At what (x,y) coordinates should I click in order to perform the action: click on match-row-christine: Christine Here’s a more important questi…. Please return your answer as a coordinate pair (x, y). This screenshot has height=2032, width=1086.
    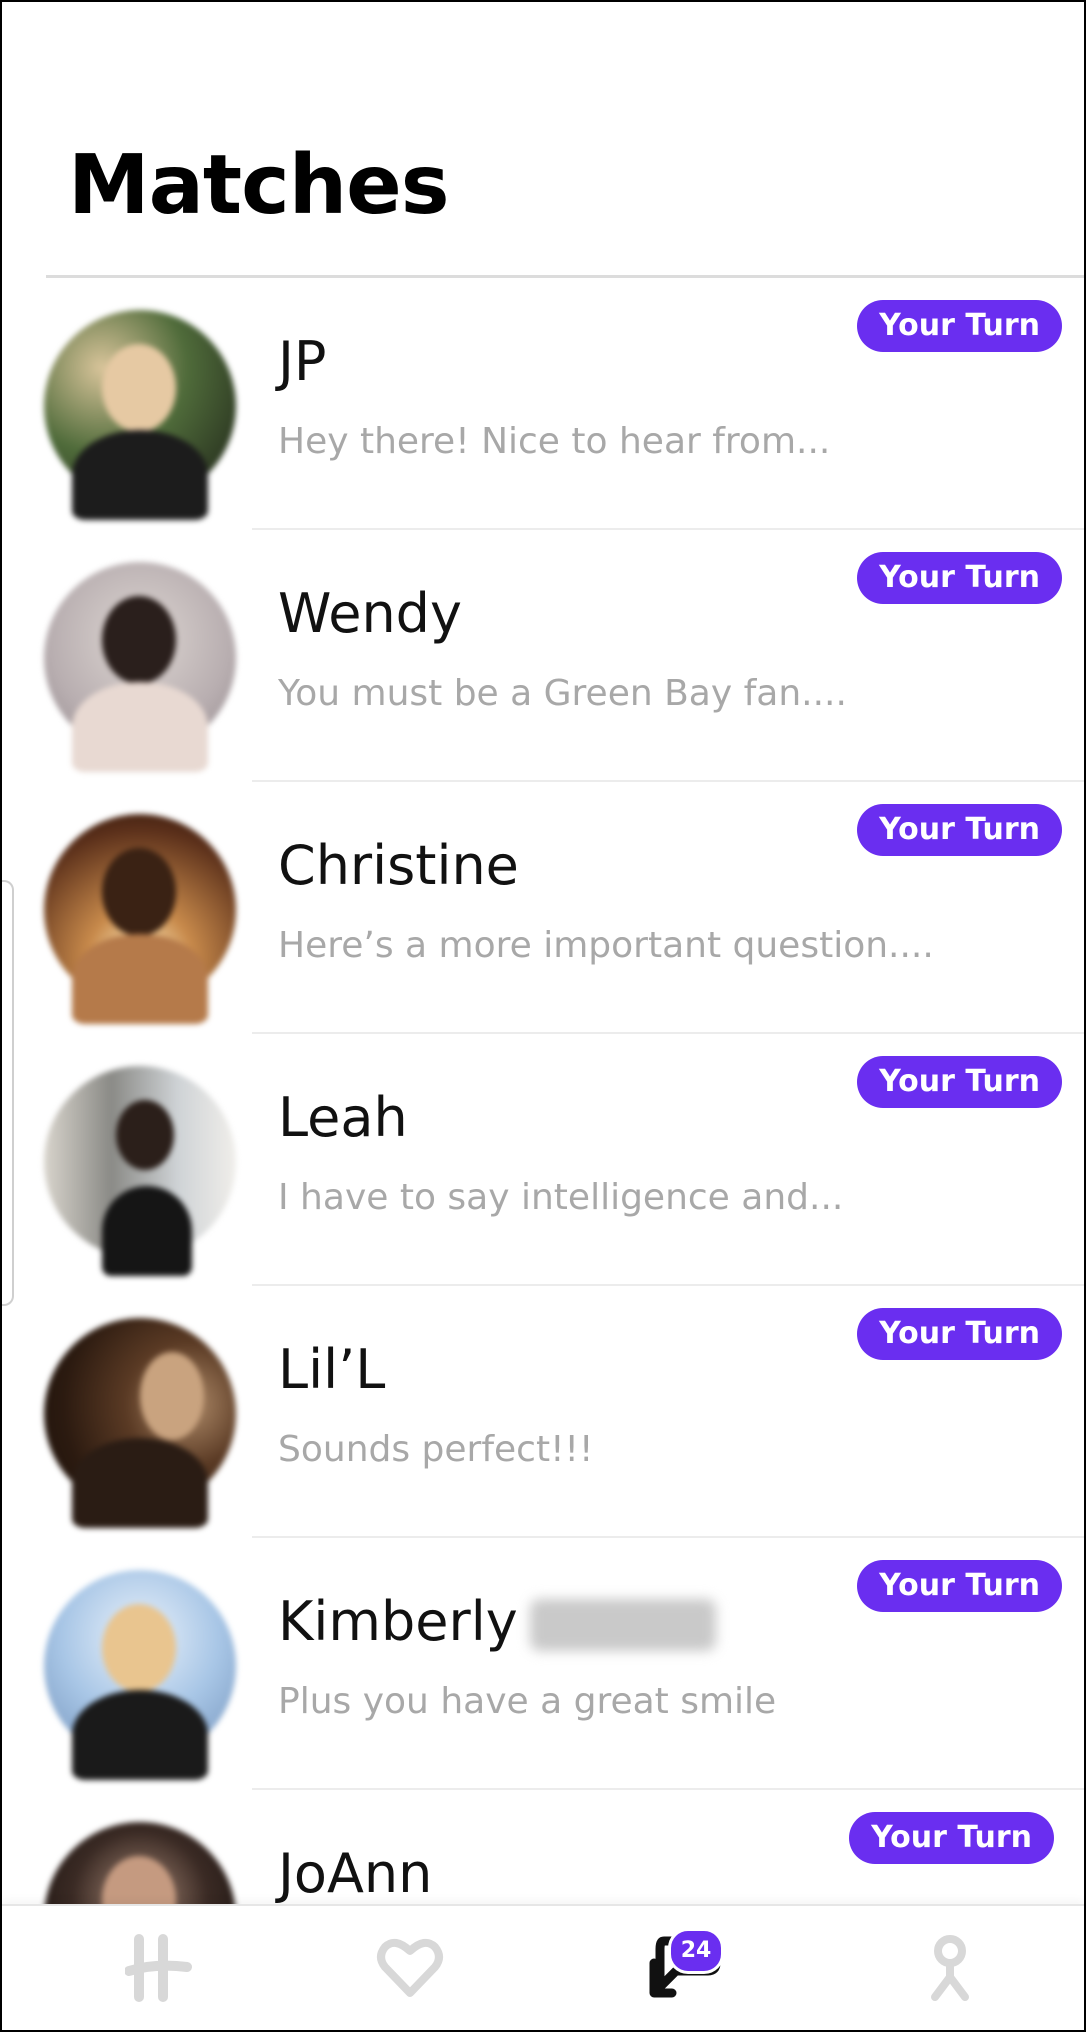
    Looking at the image, I should click on (543, 908).